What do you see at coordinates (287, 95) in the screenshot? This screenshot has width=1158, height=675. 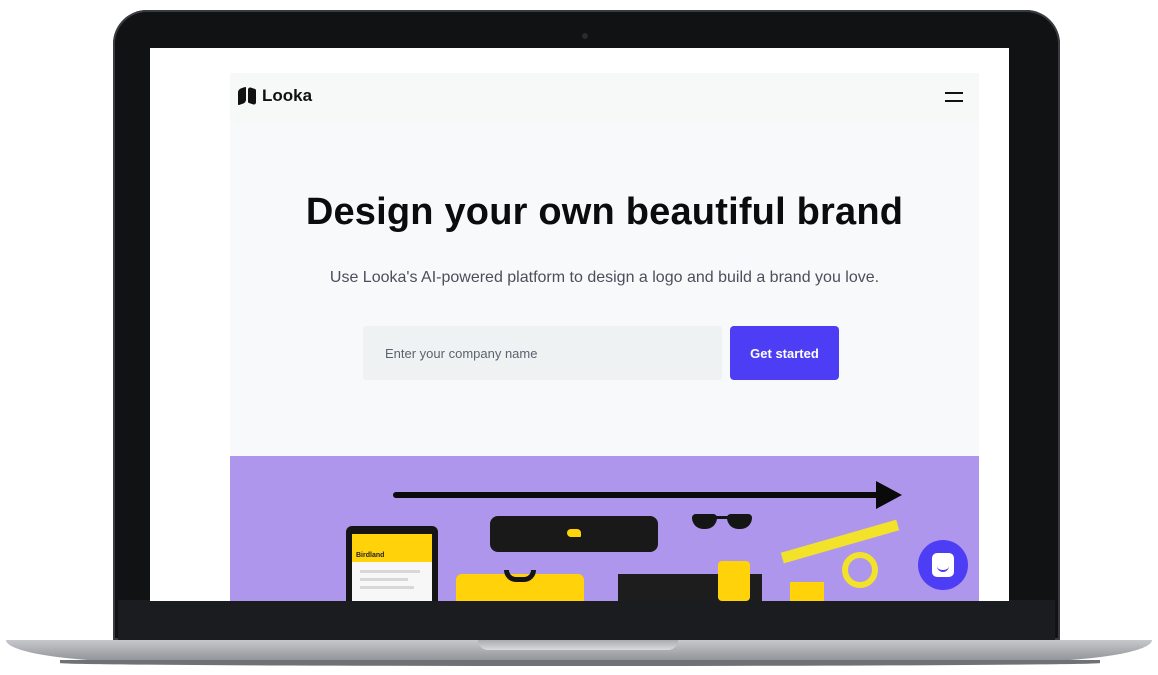 I see `brand-name: Looka` at bounding box center [287, 95].